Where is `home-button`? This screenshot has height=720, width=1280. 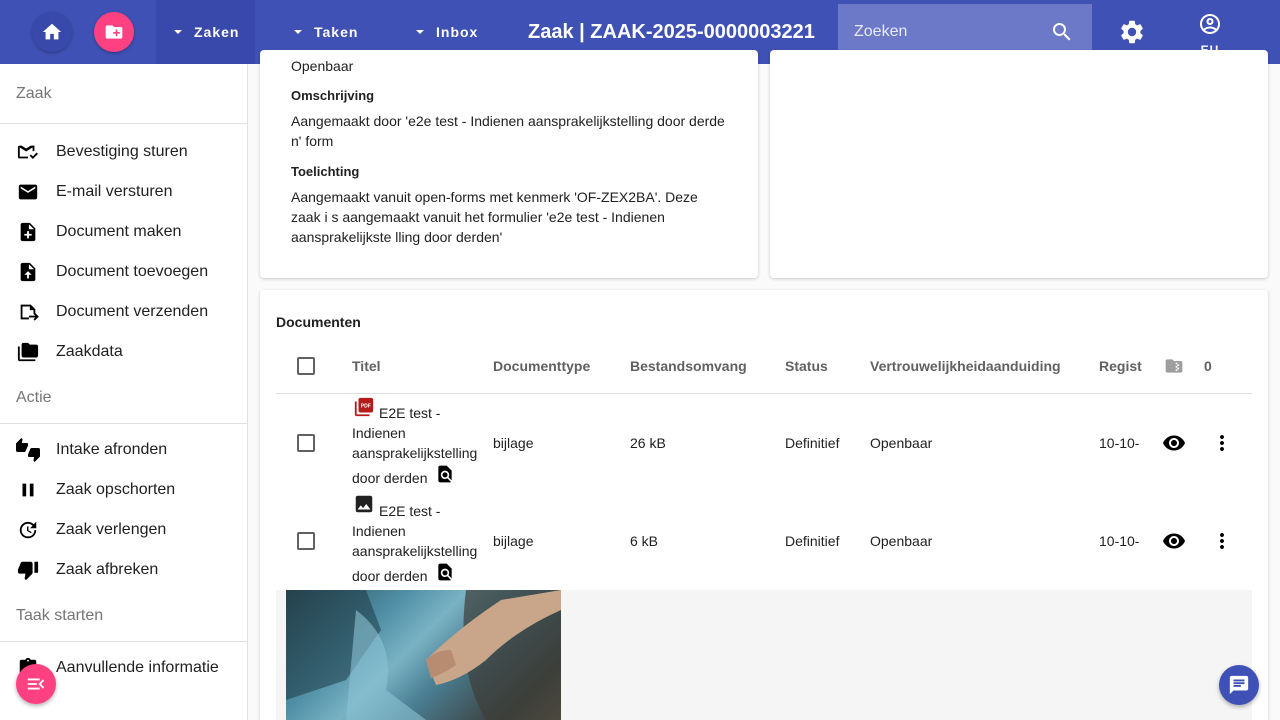
home-button is located at coordinates (52, 32).